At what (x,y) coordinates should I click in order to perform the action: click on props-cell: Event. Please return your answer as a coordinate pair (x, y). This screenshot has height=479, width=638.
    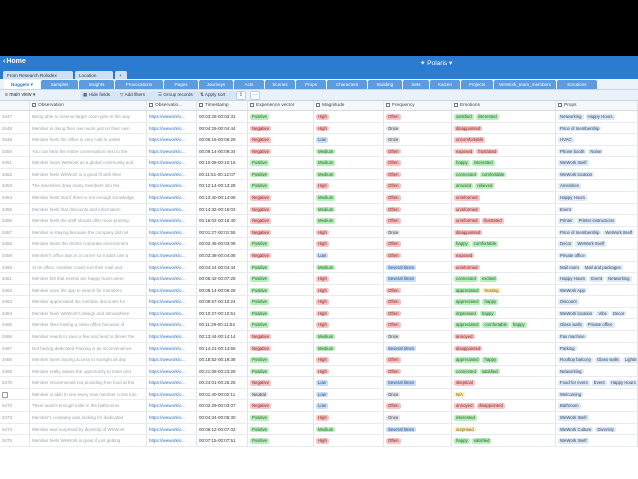
    Looking at the image, I should click on (597, 209).